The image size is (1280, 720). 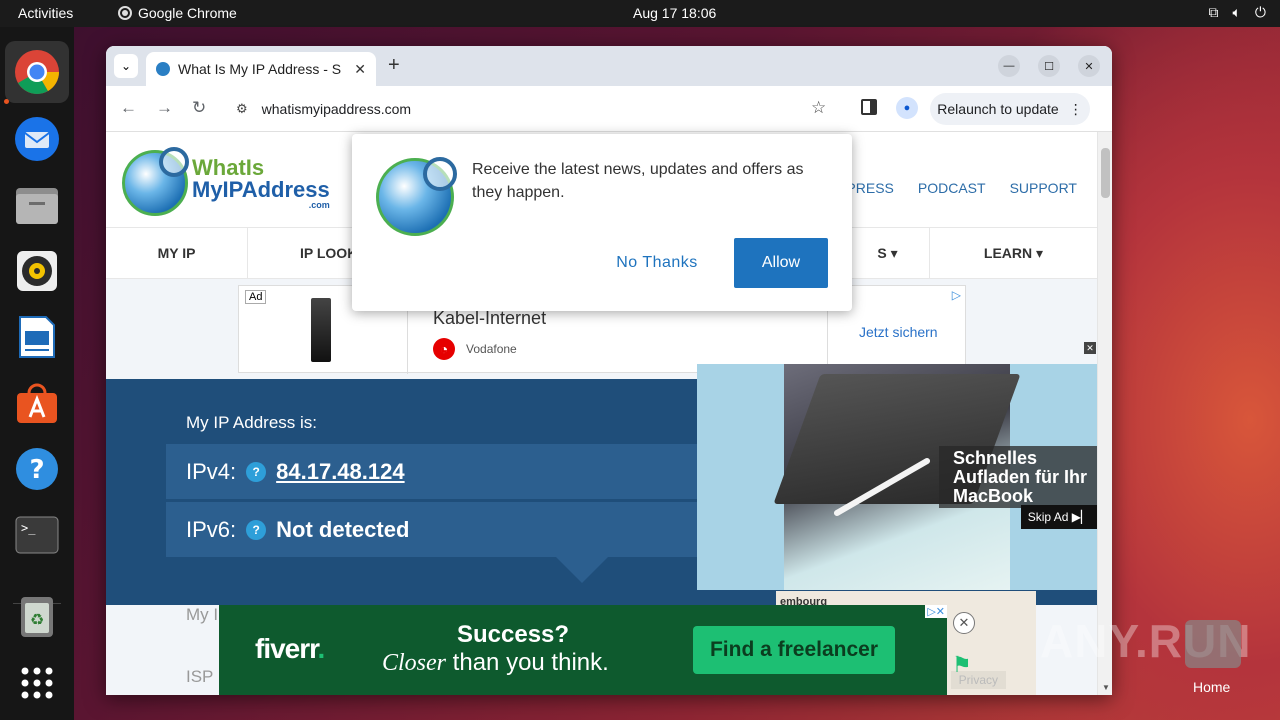 What do you see at coordinates (256, 297) in the screenshot?
I see `ad-label: Ad` at bounding box center [256, 297].